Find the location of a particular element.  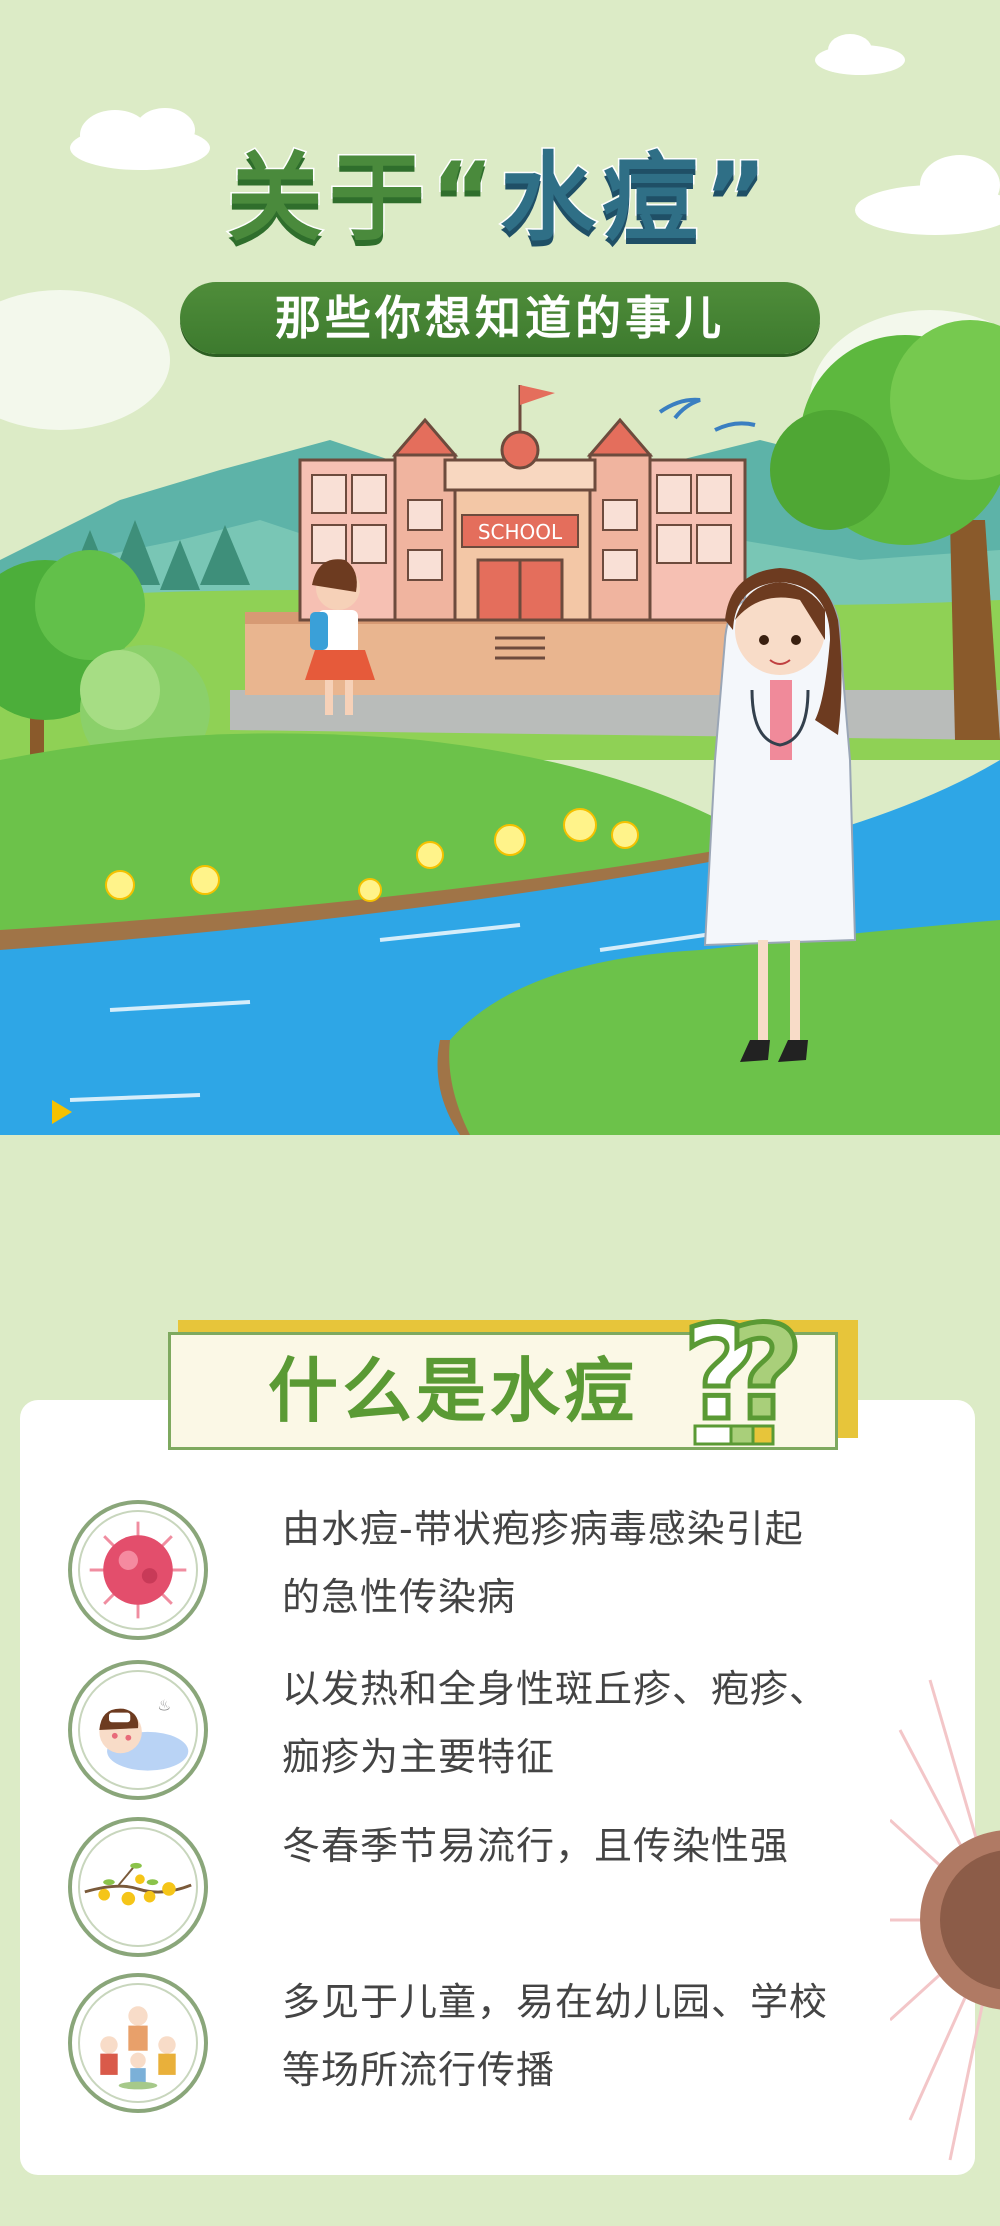

title-prefix: 关于“ is located at coordinates (362, 198).